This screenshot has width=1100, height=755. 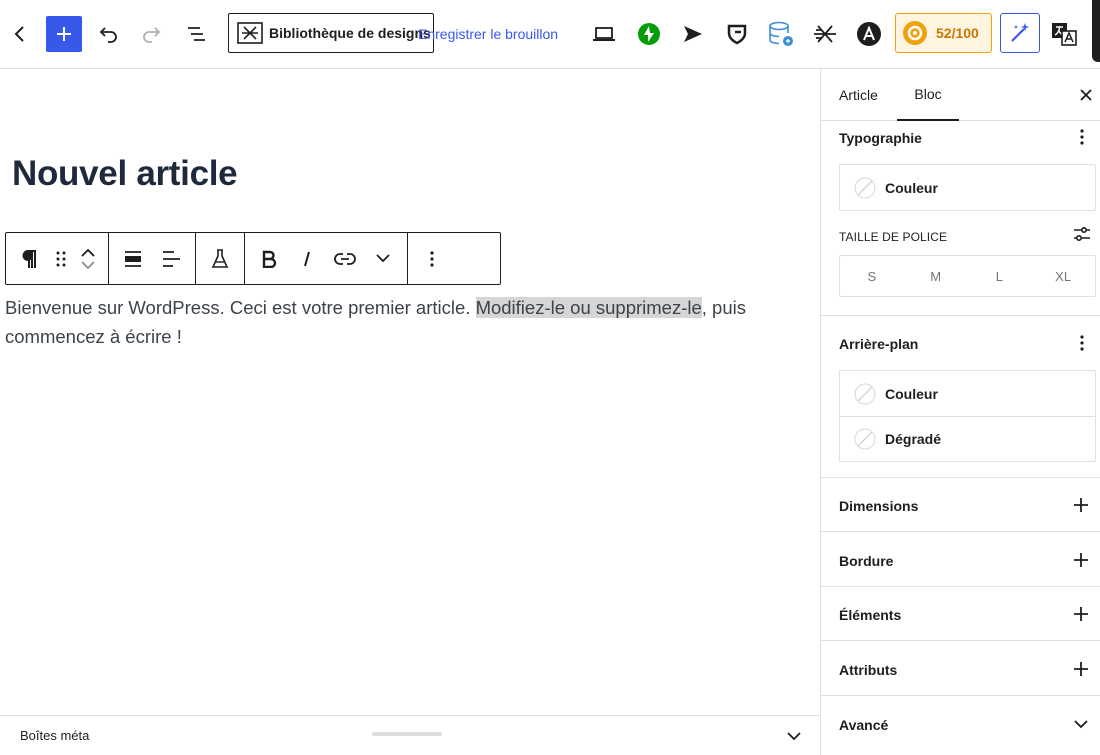 What do you see at coordinates (55, 735) in the screenshot?
I see `meta-boxes-label: Boîtes méta` at bounding box center [55, 735].